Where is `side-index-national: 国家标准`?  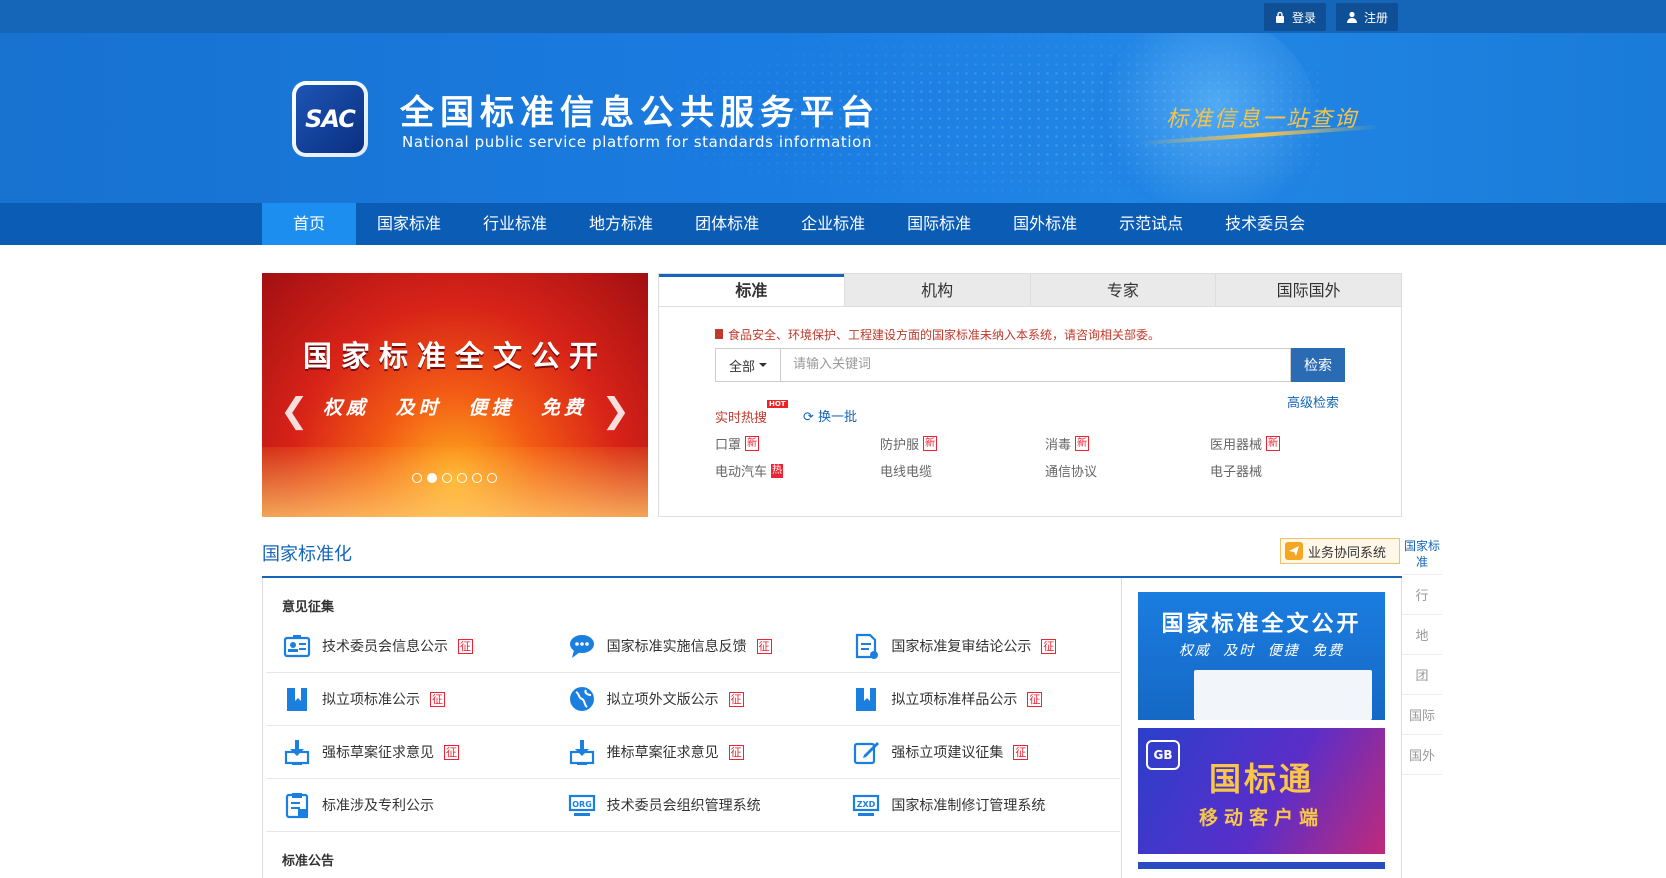
side-index-national: 国家标准 is located at coordinates (1422, 556).